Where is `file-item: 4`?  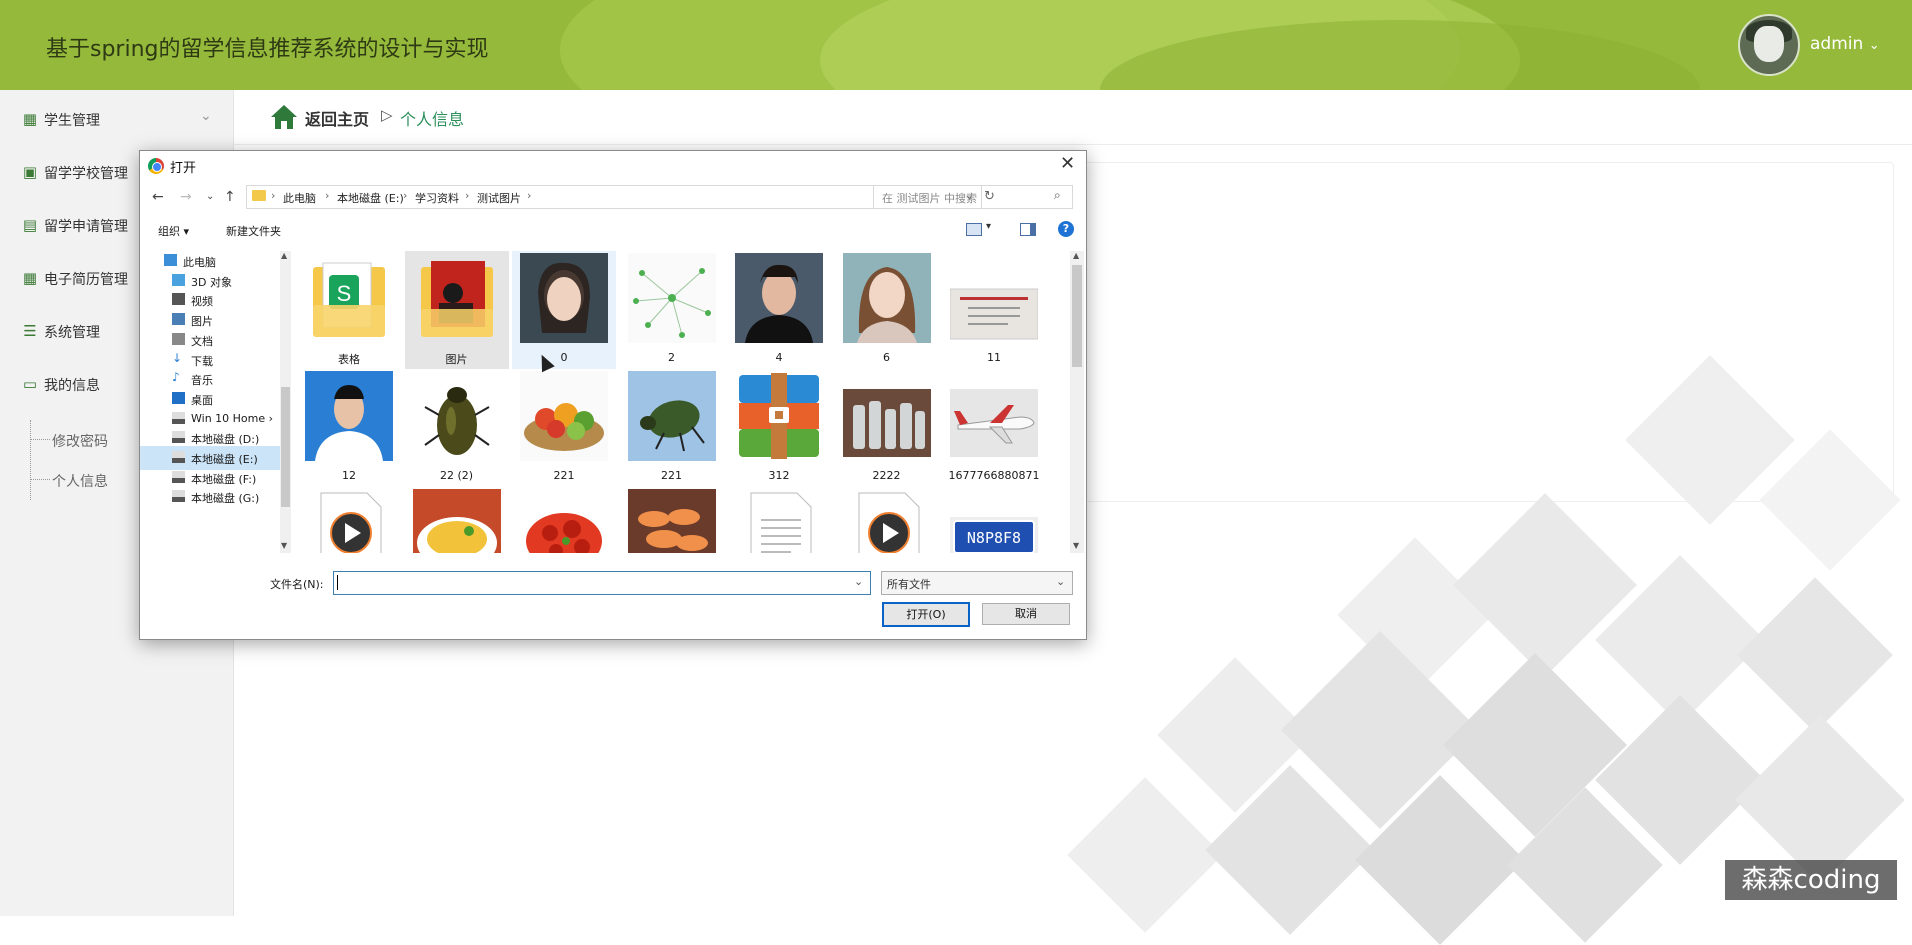 file-item: 4 is located at coordinates (779, 310).